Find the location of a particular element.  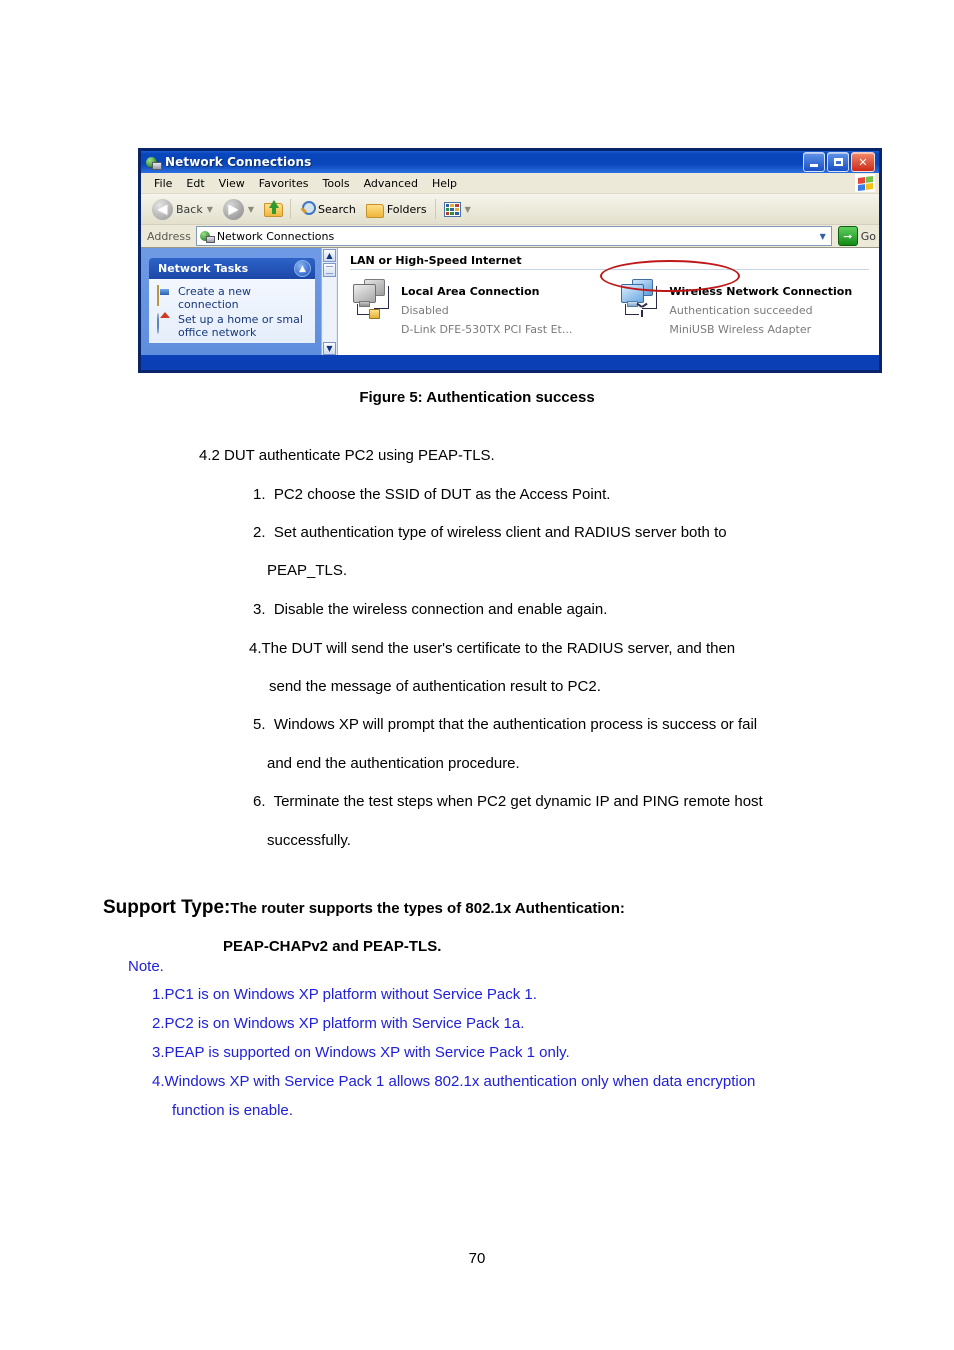

menu-item-edit: Edt is located at coordinates (195, 183).